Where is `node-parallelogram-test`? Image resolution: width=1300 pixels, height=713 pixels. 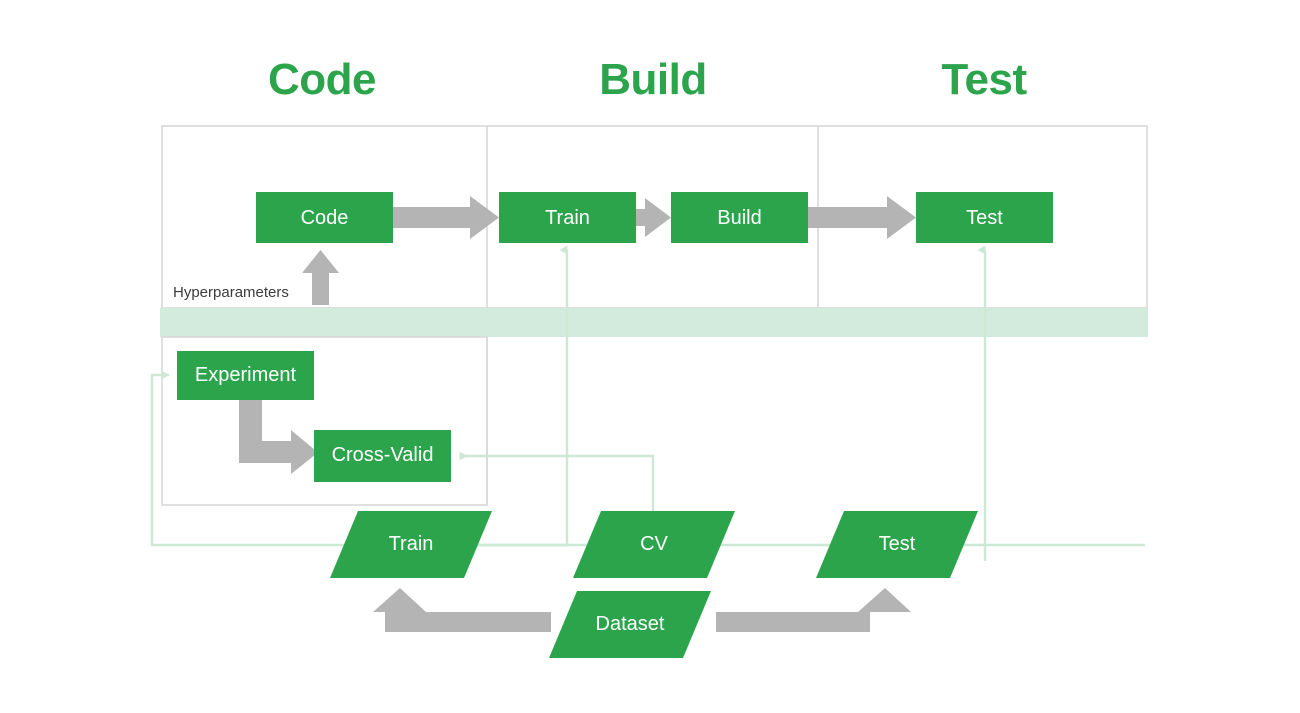 node-parallelogram-test is located at coordinates (897, 544).